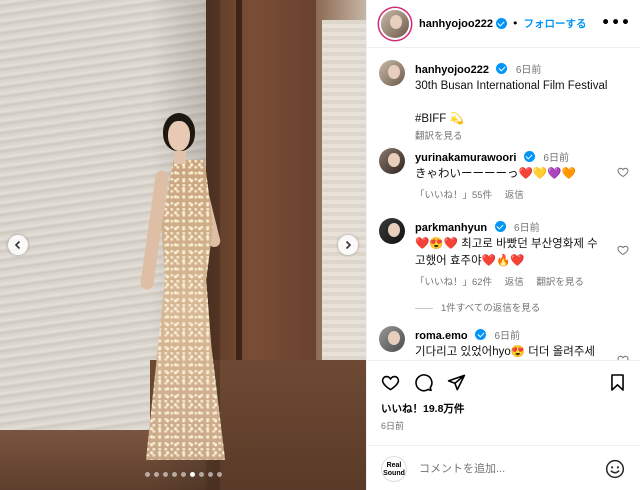 The image size is (640, 490). Describe the element at coordinates (515, 135) in the screenshot. I see `caption-translate: 翻訳を見る` at that location.